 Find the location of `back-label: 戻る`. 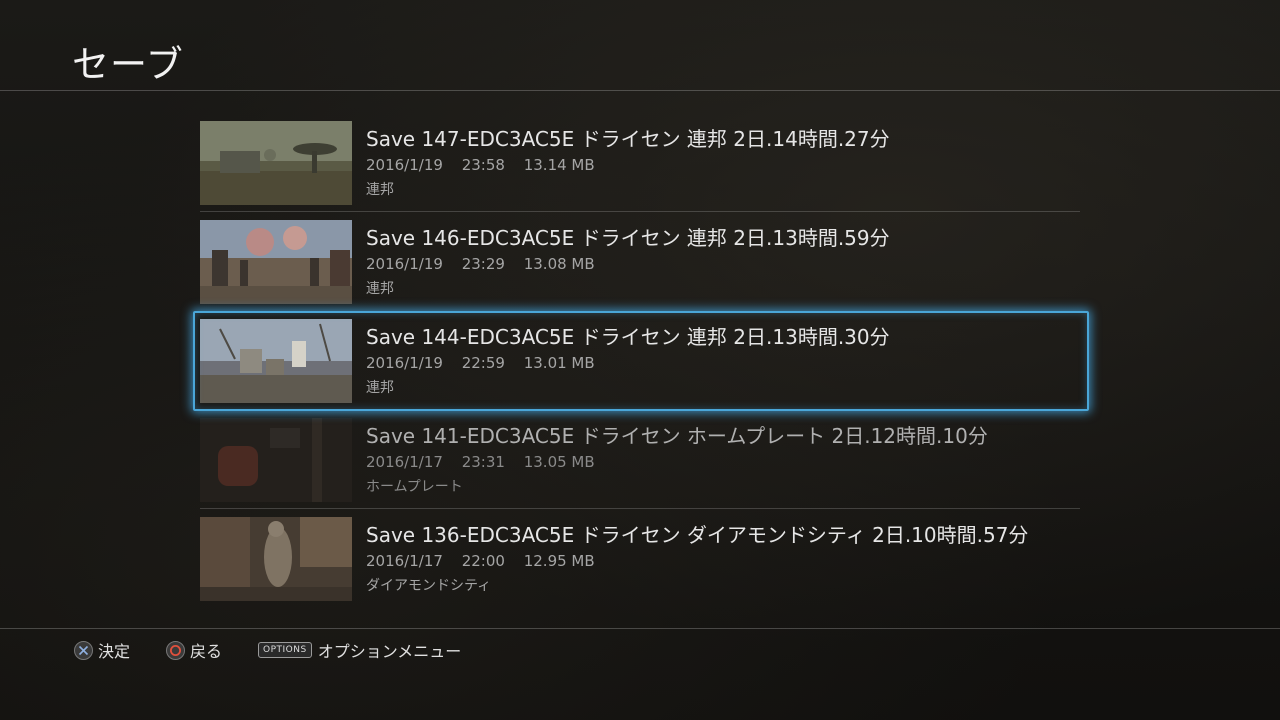

back-label: 戻る is located at coordinates (206, 651).